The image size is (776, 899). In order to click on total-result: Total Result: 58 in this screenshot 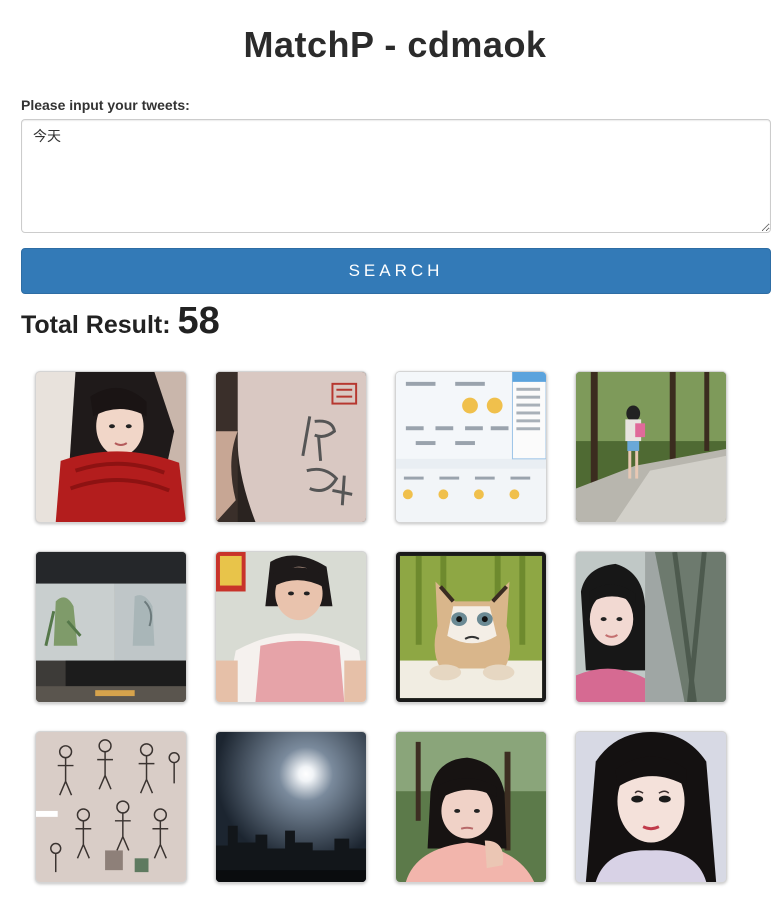, I will do `click(120, 321)`.